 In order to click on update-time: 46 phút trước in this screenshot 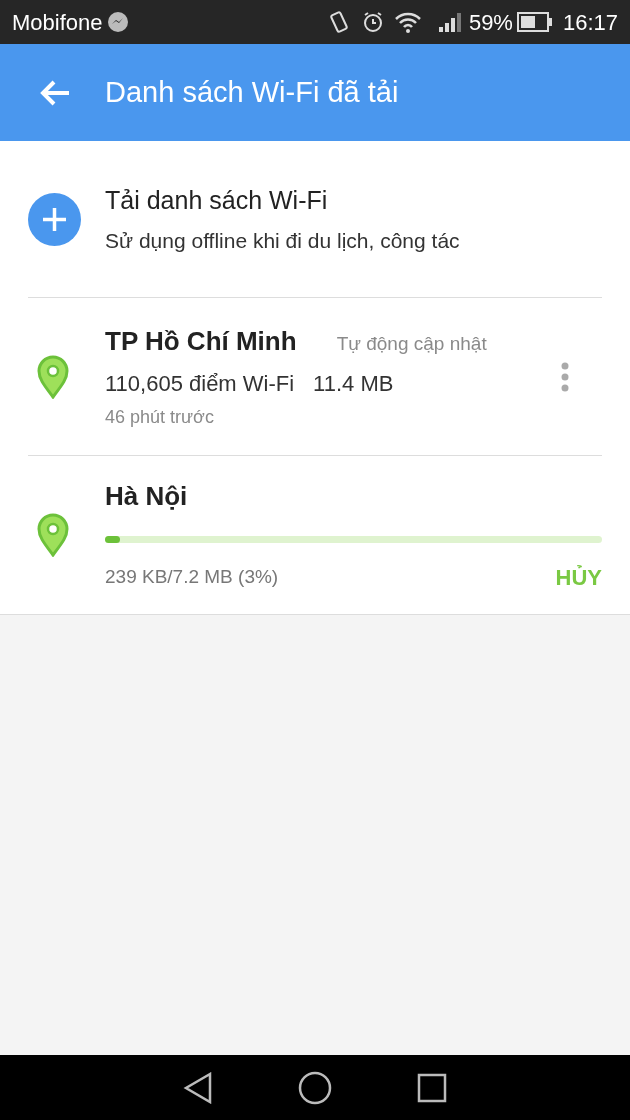, I will do `click(160, 417)`.